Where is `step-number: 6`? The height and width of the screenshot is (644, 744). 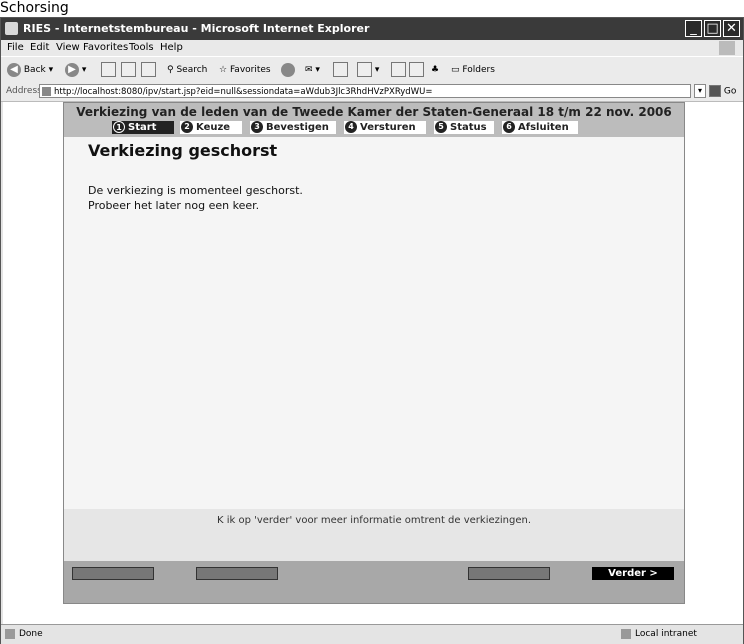
step-number: 6 is located at coordinates (509, 127).